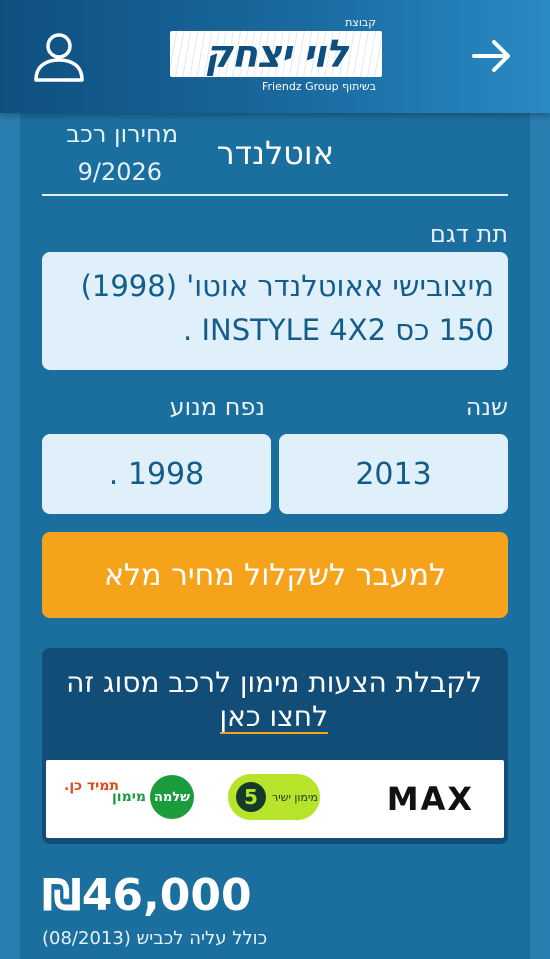 The width and height of the screenshot is (550, 959). What do you see at coordinates (91, 786) in the screenshot?
I see `tamid-logo: תמיד כן.` at bounding box center [91, 786].